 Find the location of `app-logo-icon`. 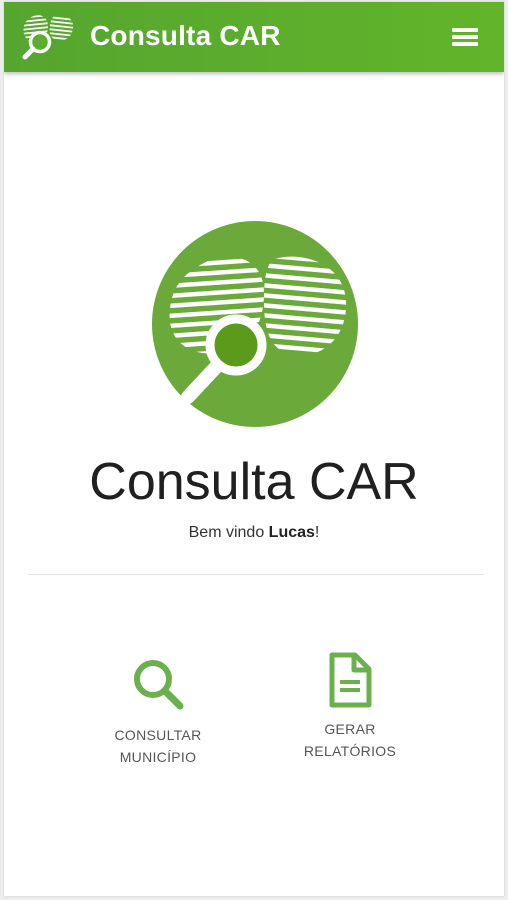

app-logo-icon is located at coordinates (48, 37).